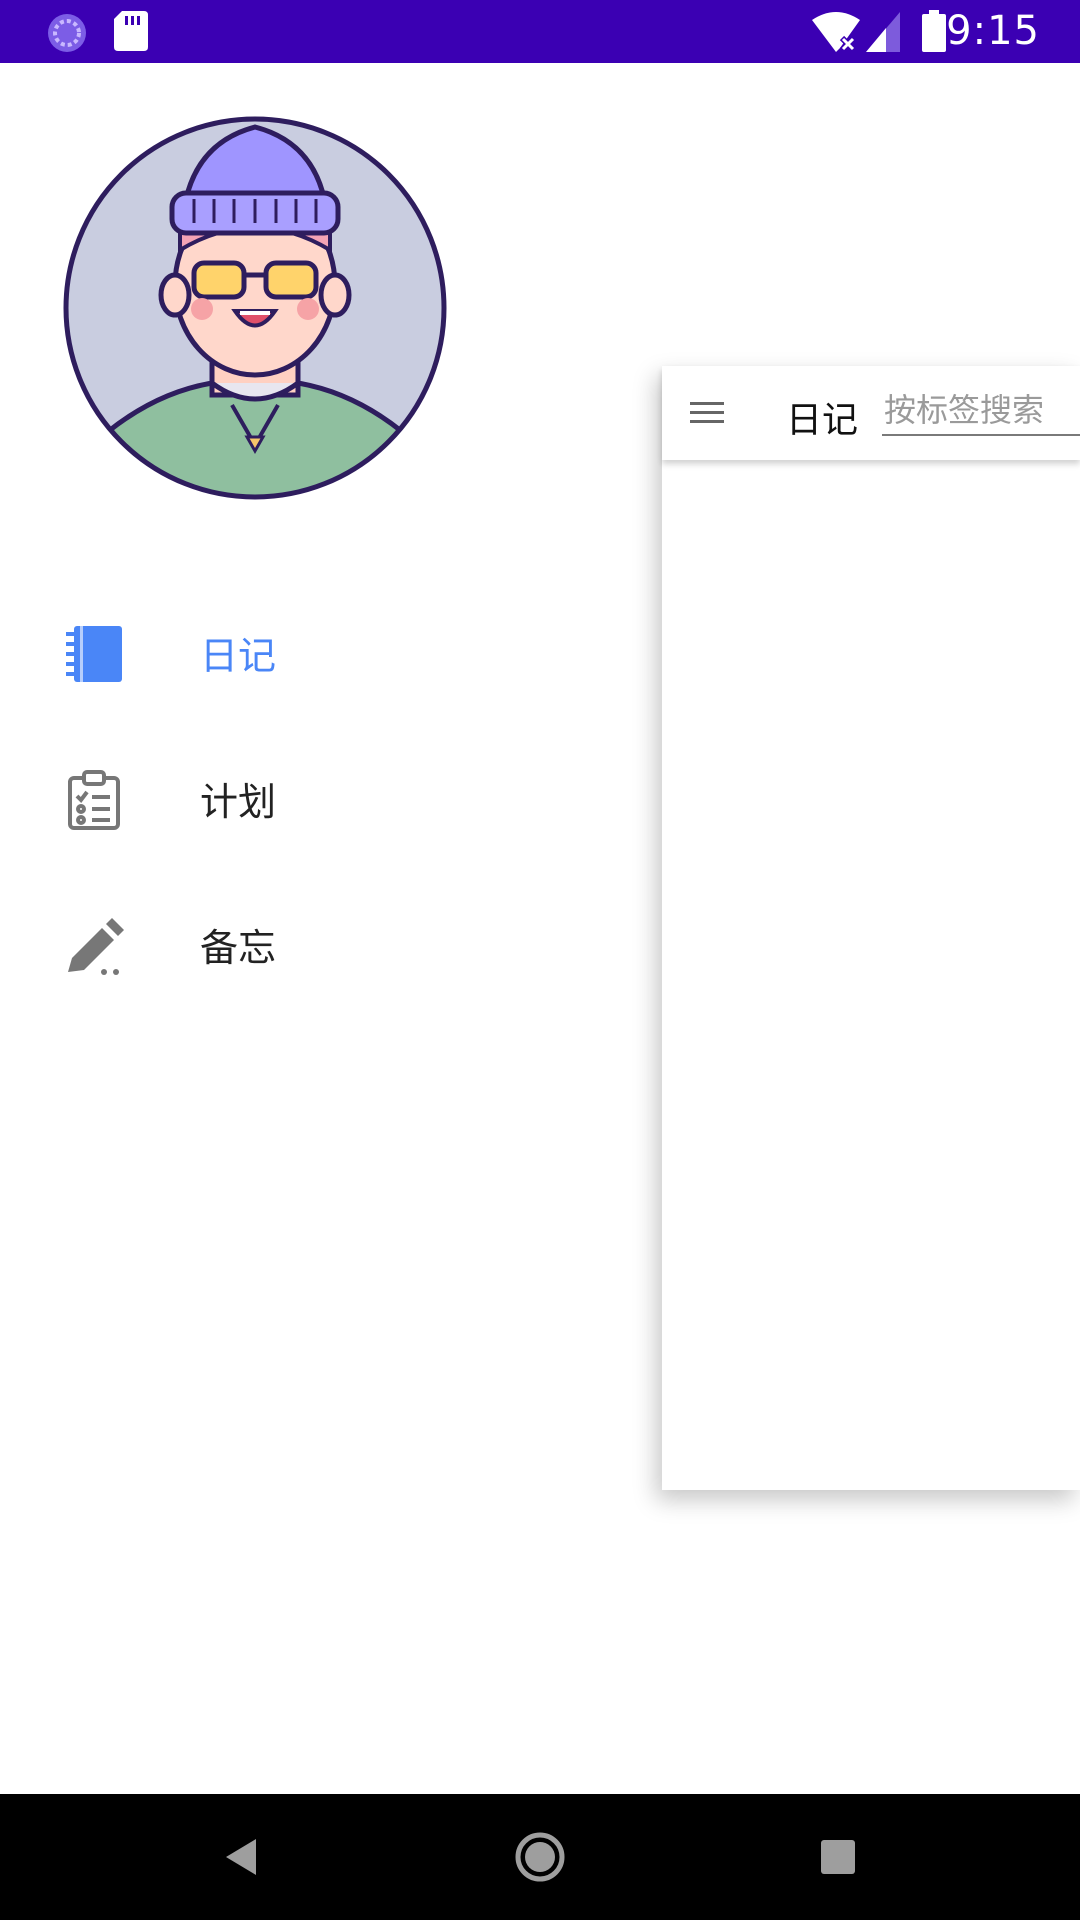  What do you see at coordinates (871, 413) in the screenshot?
I see `app-toolbar: 日记` at bounding box center [871, 413].